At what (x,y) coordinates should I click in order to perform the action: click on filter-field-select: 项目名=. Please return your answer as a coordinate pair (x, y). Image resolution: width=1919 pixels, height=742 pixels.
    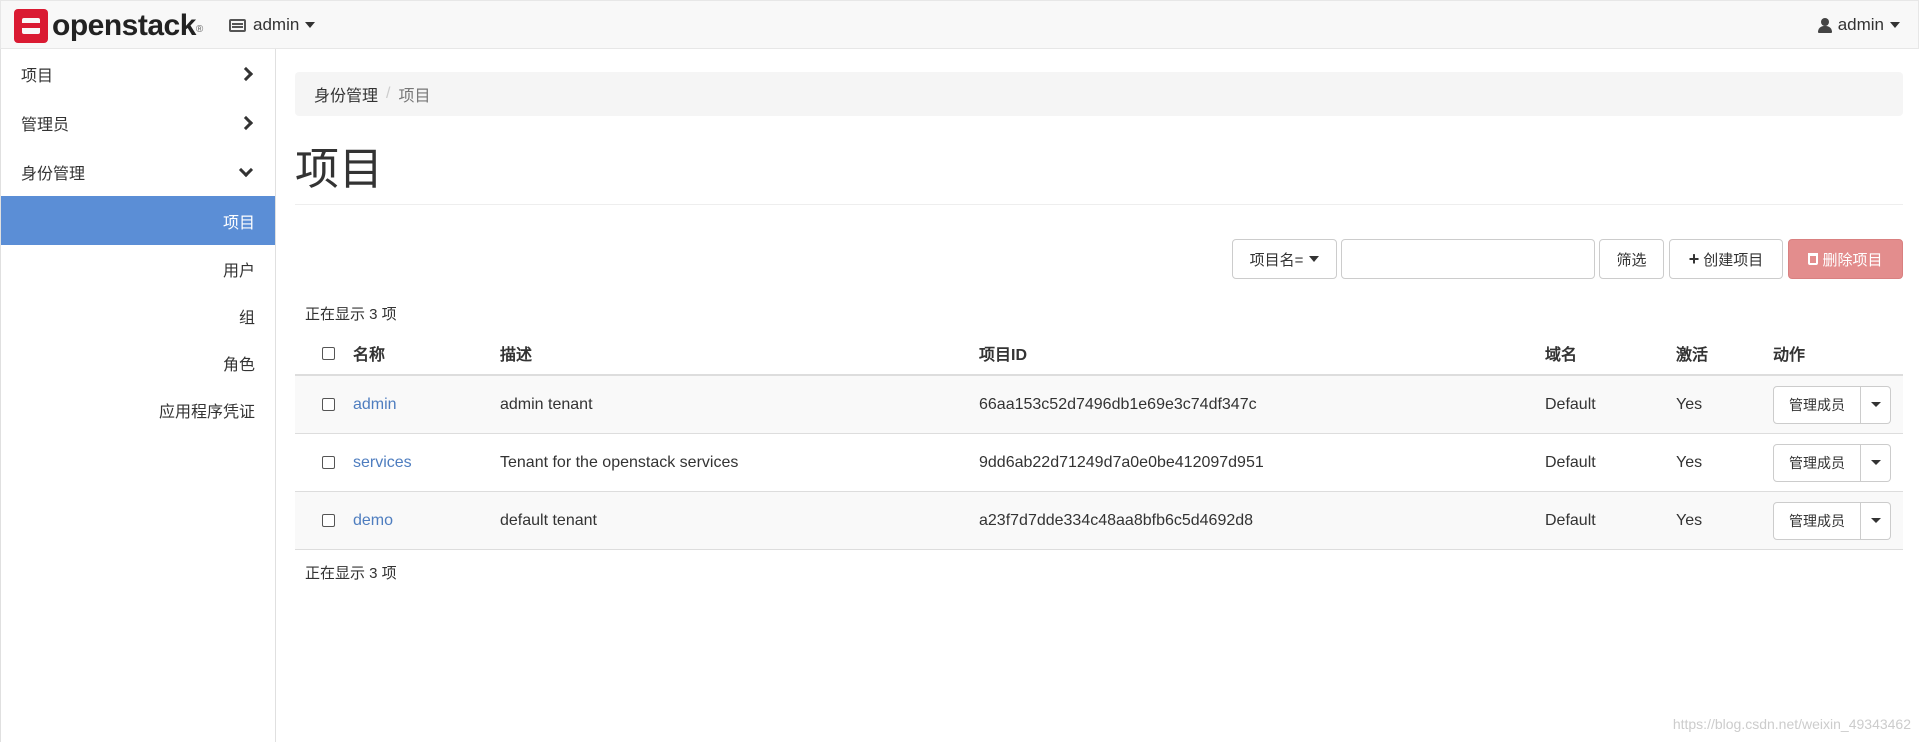
    Looking at the image, I should click on (1284, 259).